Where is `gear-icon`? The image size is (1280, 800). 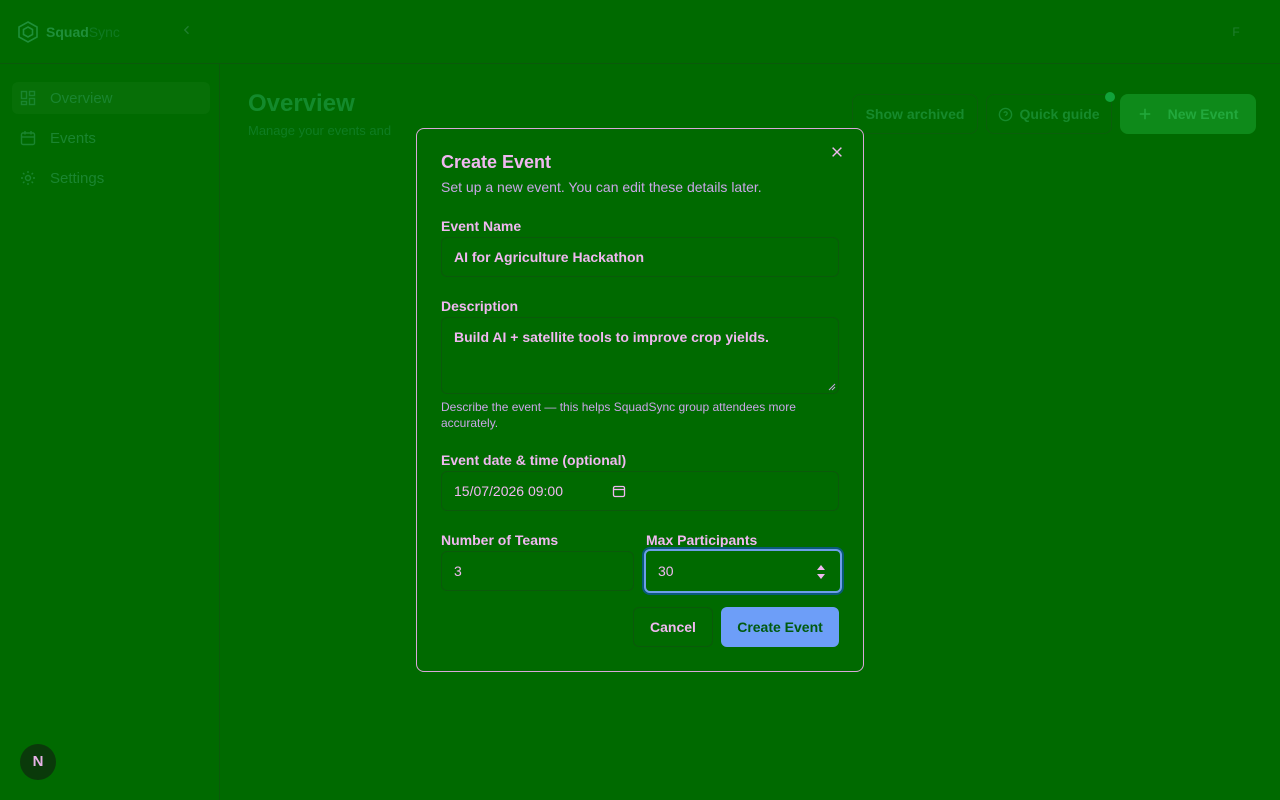 gear-icon is located at coordinates (28, 178).